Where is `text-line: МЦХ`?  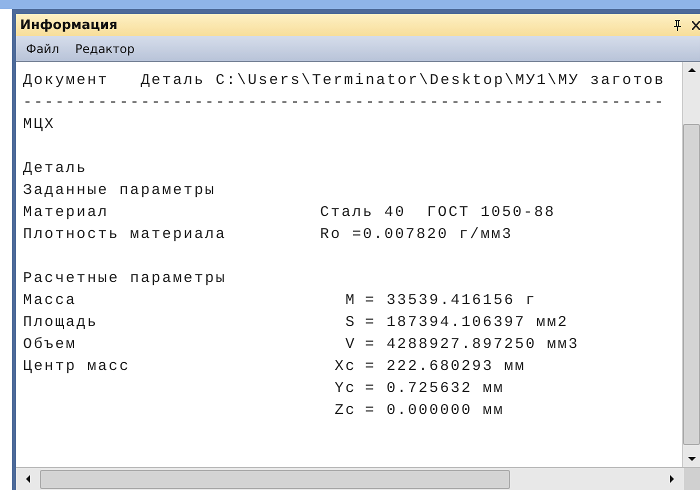
text-line: МЦХ is located at coordinates (39, 124).